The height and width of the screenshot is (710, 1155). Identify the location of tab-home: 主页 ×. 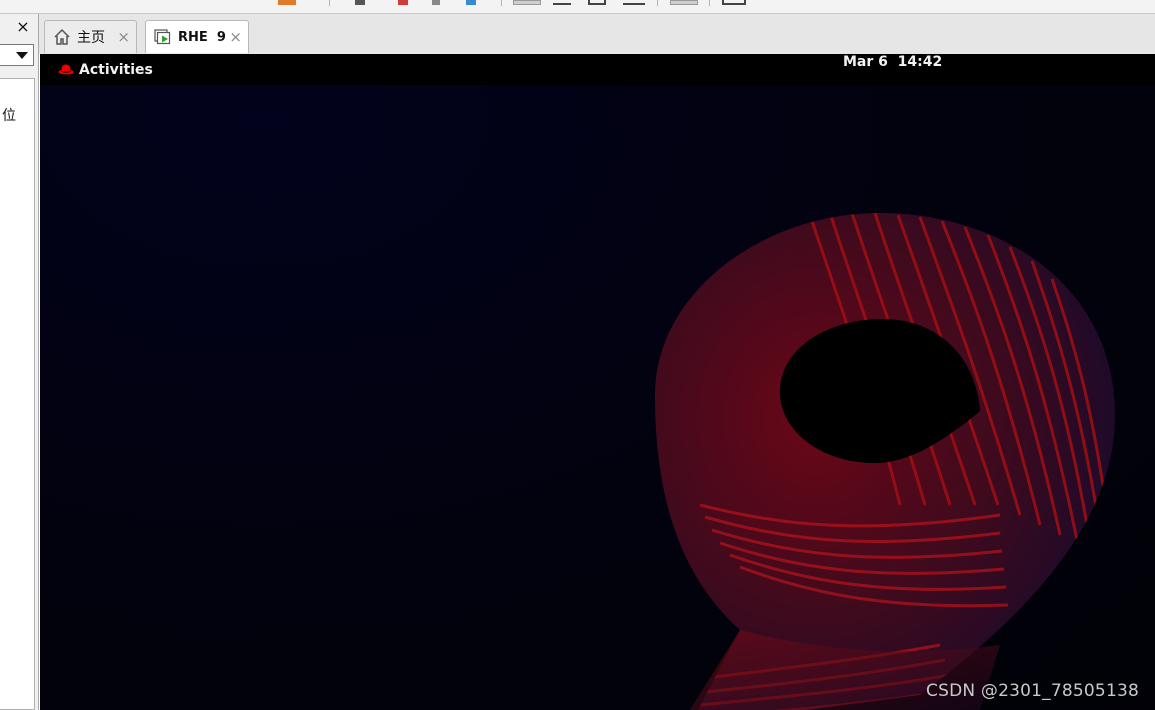
(90, 36).